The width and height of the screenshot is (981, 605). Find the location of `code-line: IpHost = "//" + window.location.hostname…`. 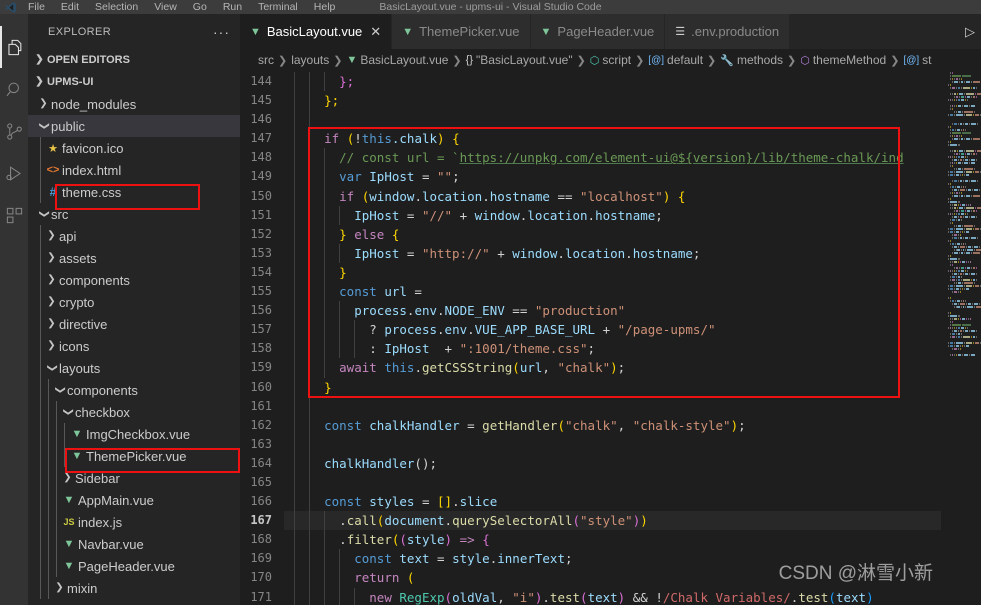

code-line: IpHost = "//" + window.location.hostname… is located at coordinates (612, 215).